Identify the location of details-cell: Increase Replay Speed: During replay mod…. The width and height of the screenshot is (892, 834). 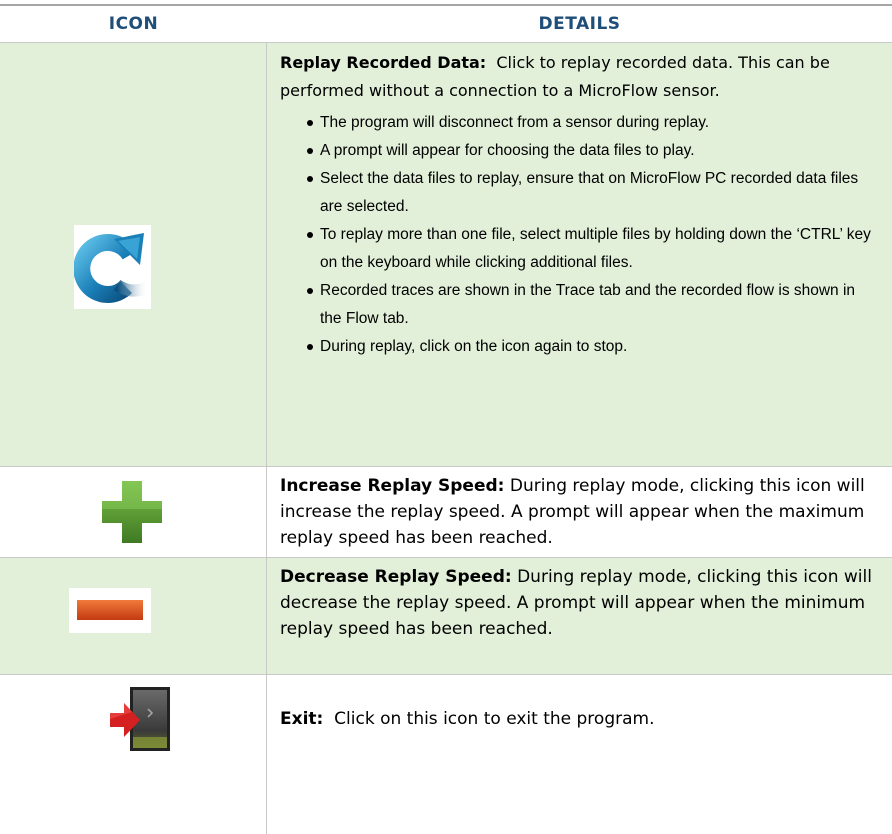
(579, 512).